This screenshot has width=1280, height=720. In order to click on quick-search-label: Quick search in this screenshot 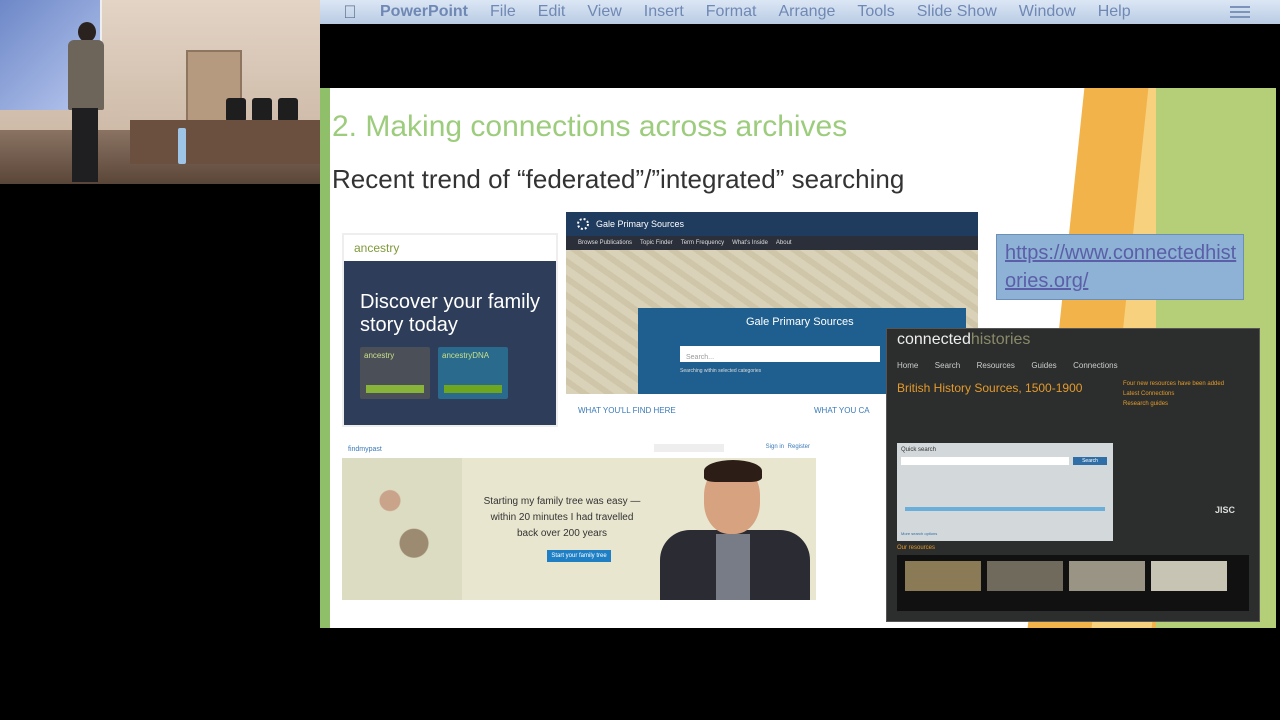, I will do `click(919, 450)`.